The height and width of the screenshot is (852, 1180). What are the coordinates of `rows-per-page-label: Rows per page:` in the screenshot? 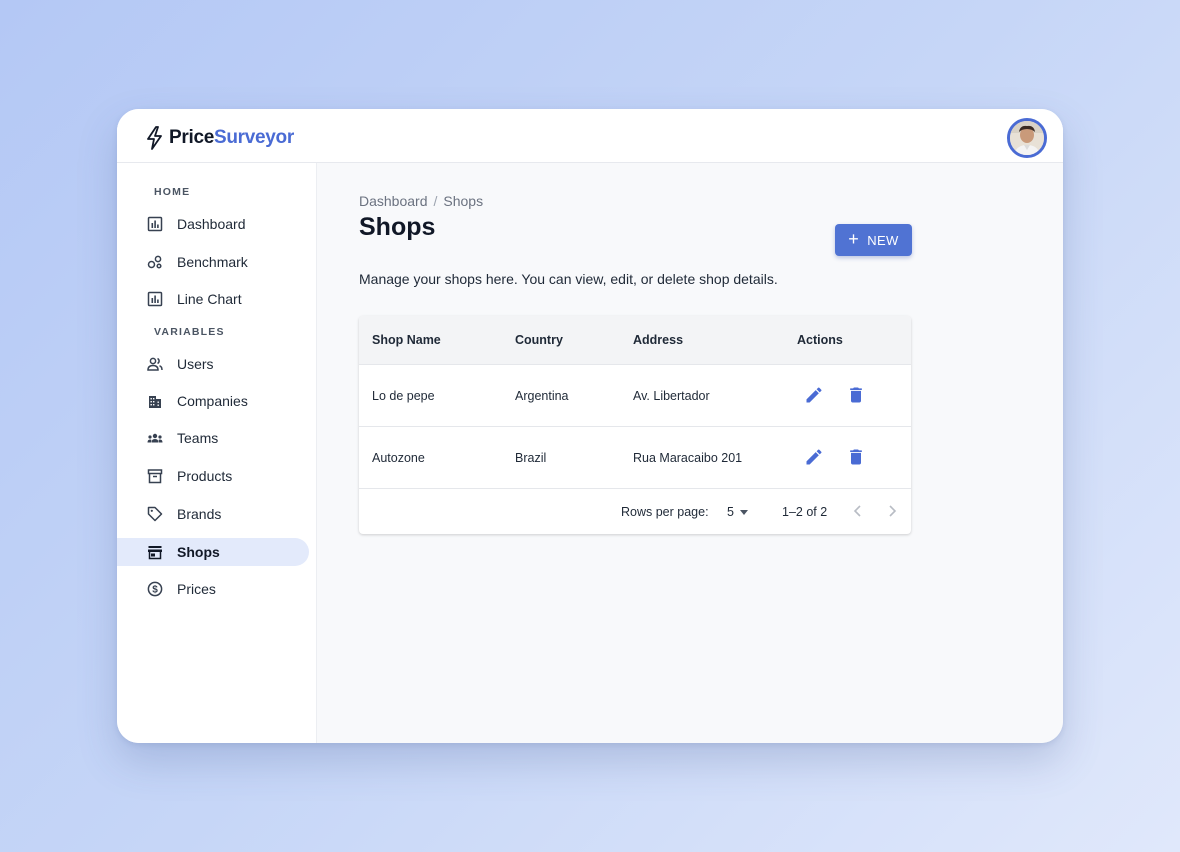 It's located at (665, 512).